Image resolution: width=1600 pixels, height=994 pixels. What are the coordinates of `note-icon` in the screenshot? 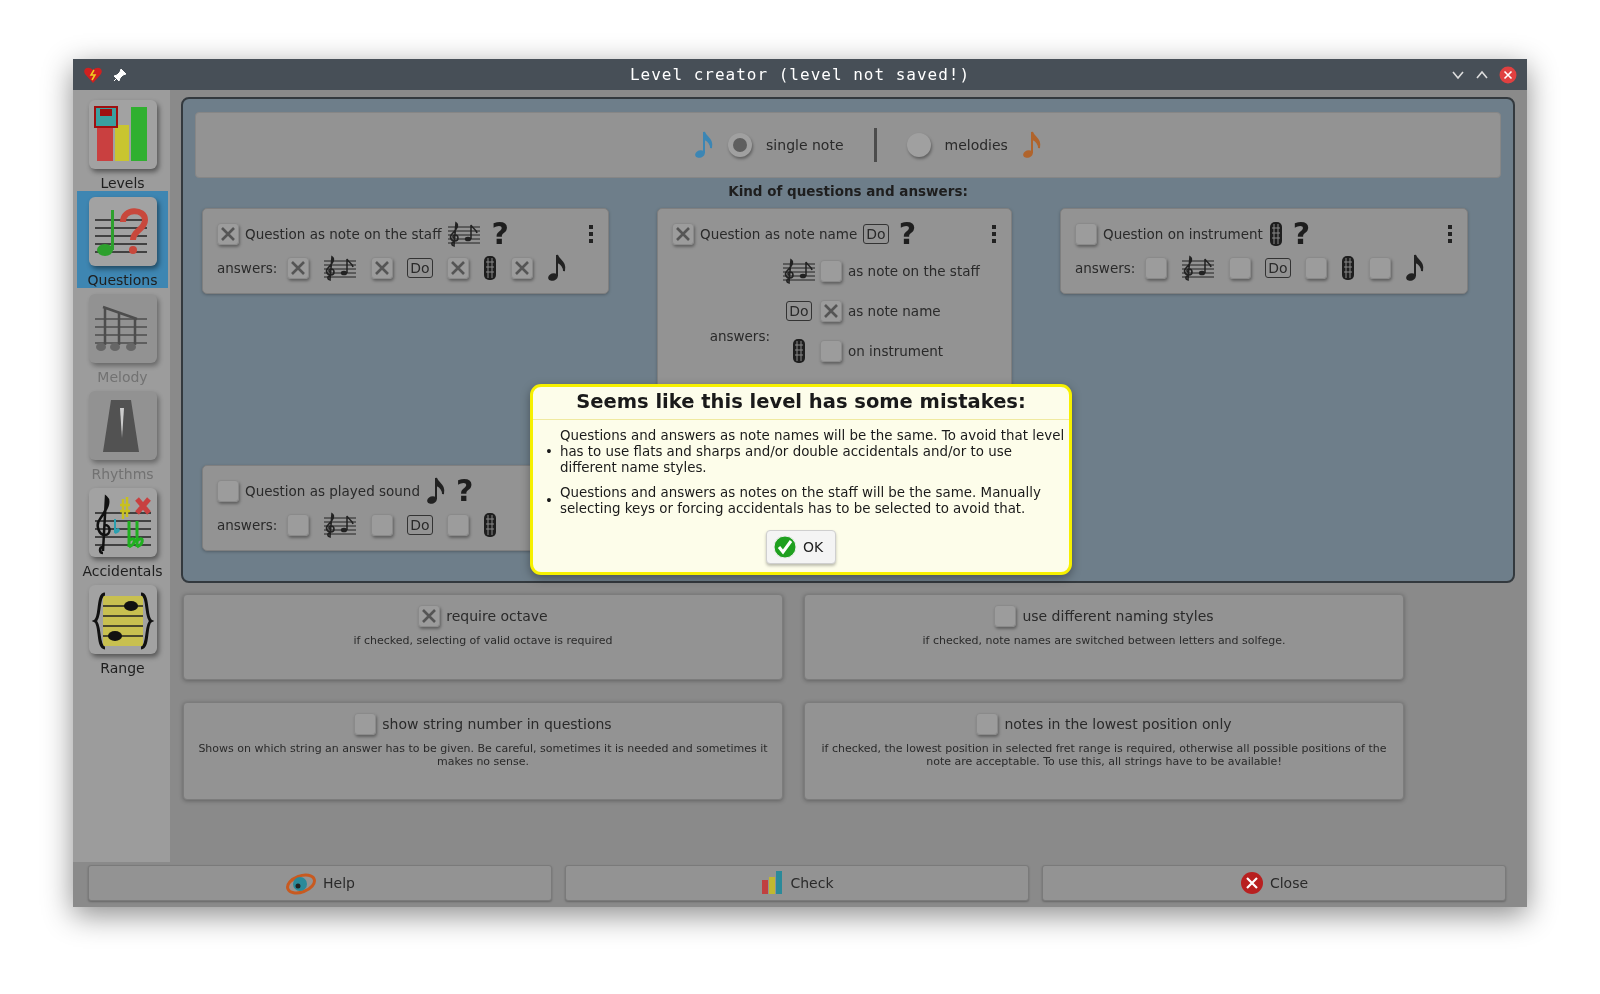 It's located at (704, 145).